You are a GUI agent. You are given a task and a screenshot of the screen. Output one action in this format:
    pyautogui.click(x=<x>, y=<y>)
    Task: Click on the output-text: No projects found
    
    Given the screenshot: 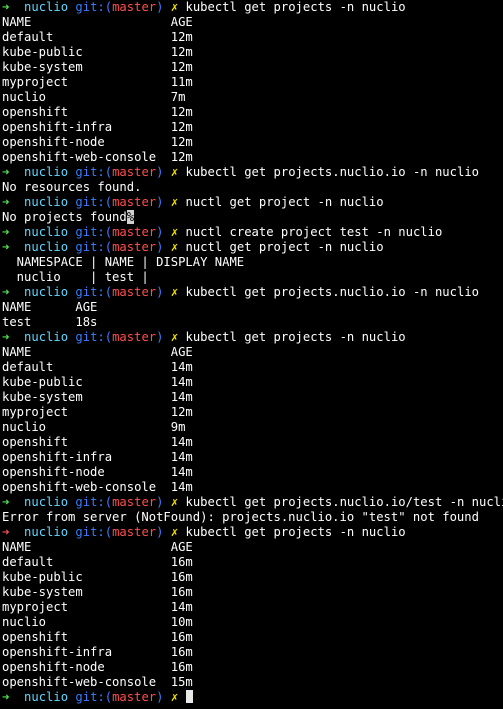 What is the action you would take?
    pyautogui.click(x=64, y=217)
    